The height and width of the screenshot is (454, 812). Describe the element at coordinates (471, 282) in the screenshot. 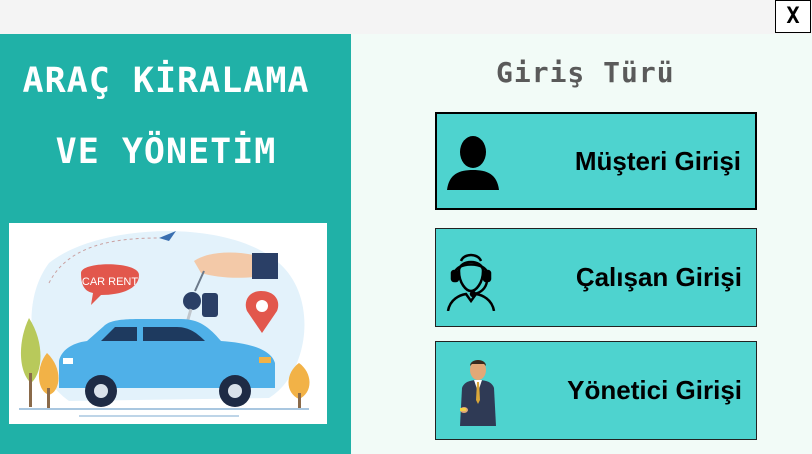

I see `headset-agent-icon` at that location.